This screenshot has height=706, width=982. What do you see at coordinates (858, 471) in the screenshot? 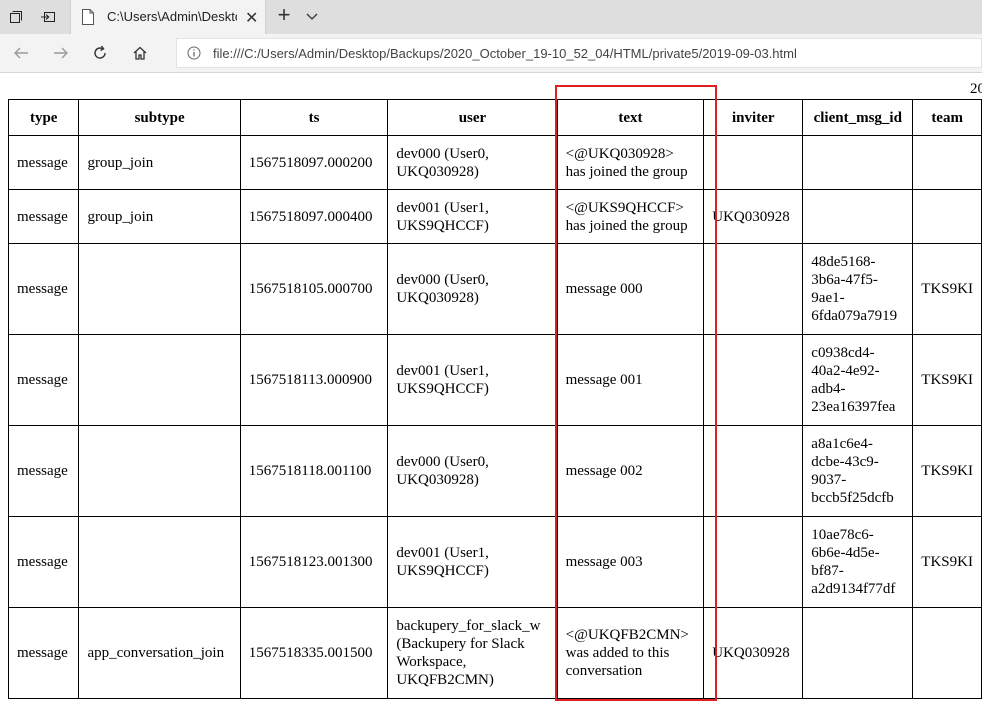
I see `cell-client-msg_id: a8a1c6e4- dcbe-43c9- 9037- bccb5f25dcfb` at bounding box center [858, 471].